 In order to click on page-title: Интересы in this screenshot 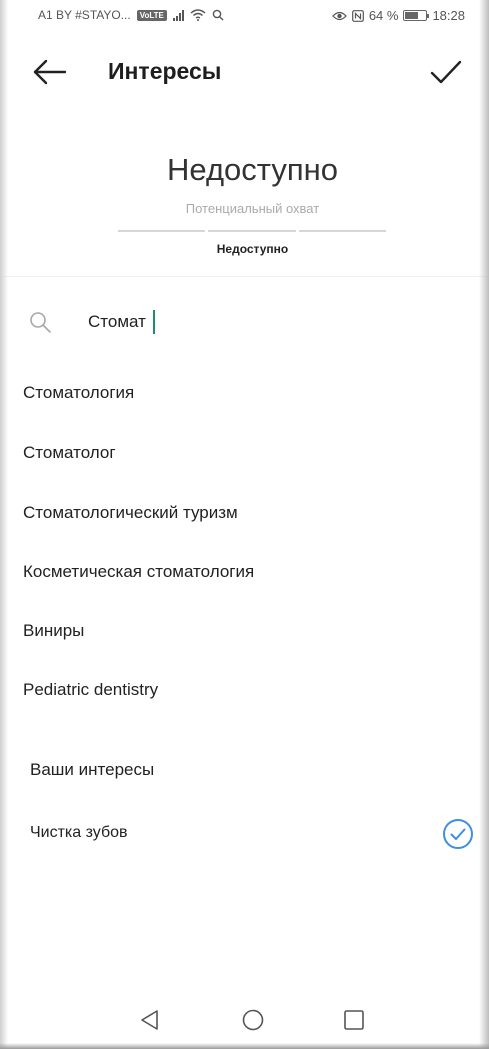, I will do `click(165, 71)`.